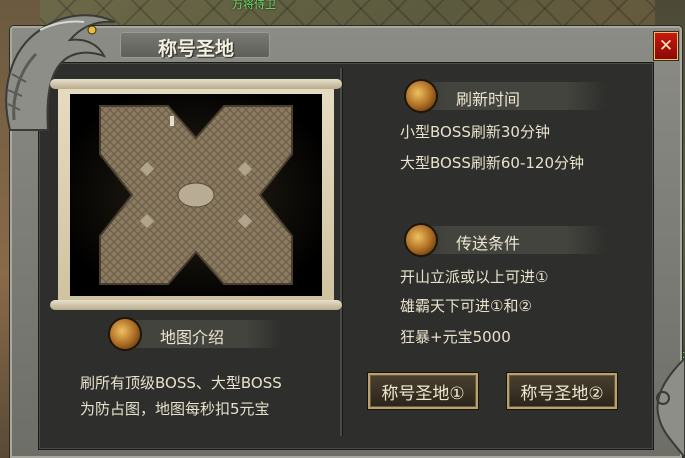 The image size is (685, 458). What do you see at coordinates (455, 337) in the screenshot?
I see `teleport-line-3: 狂暴+元宝5000` at bounding box center [455, 337].